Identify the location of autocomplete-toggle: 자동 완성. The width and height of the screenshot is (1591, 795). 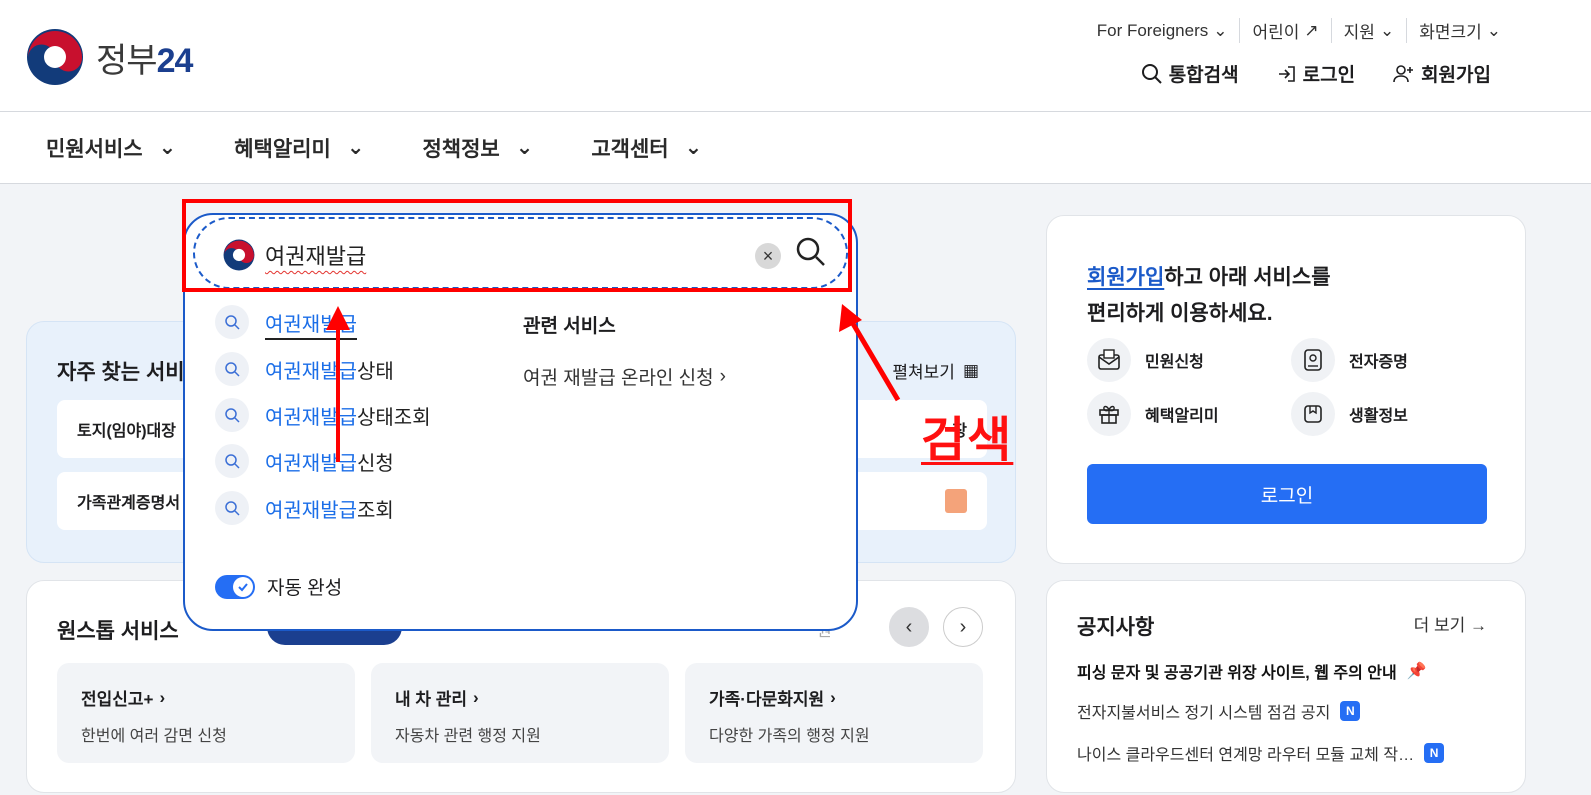
(278, 586).